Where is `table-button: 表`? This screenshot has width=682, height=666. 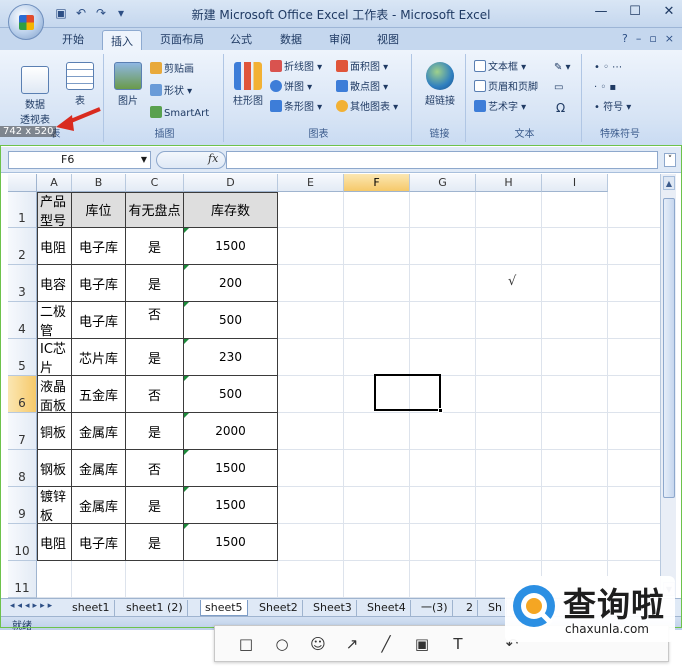 table-button: 表 is located at coordinates (80, 84).